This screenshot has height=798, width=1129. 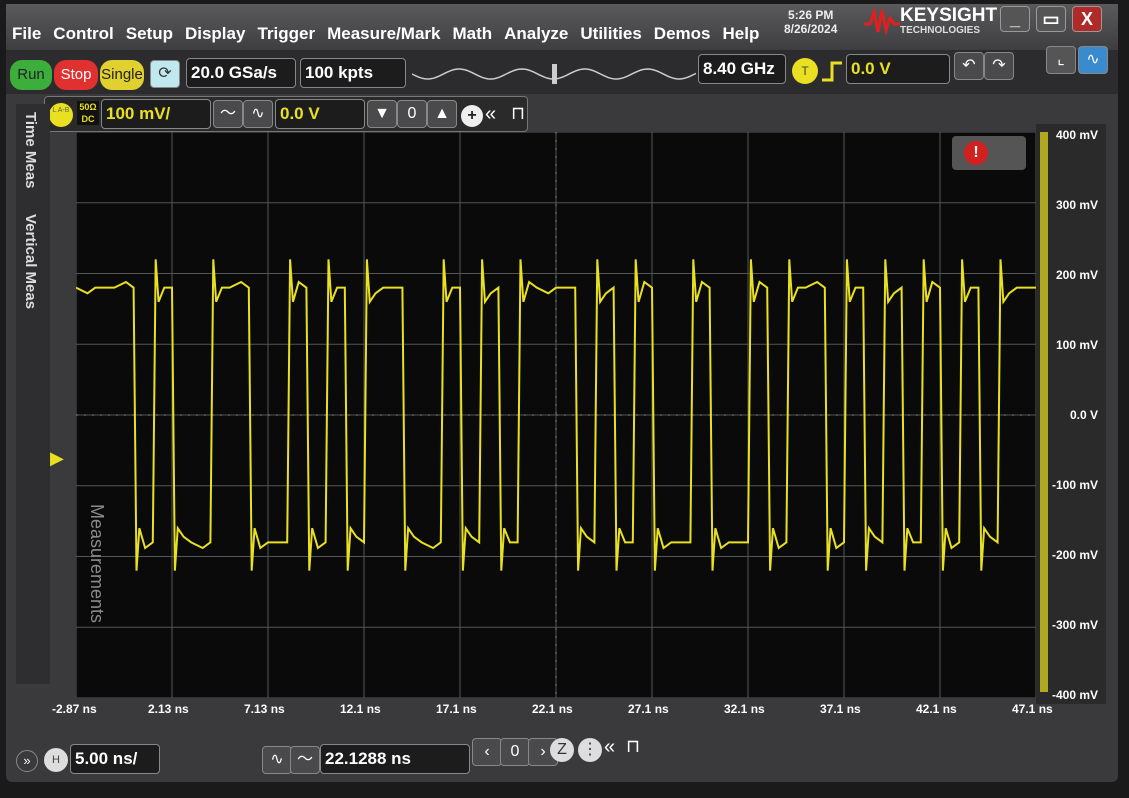 I want to click on redo-button: ↷, so click(x=999, y=66).